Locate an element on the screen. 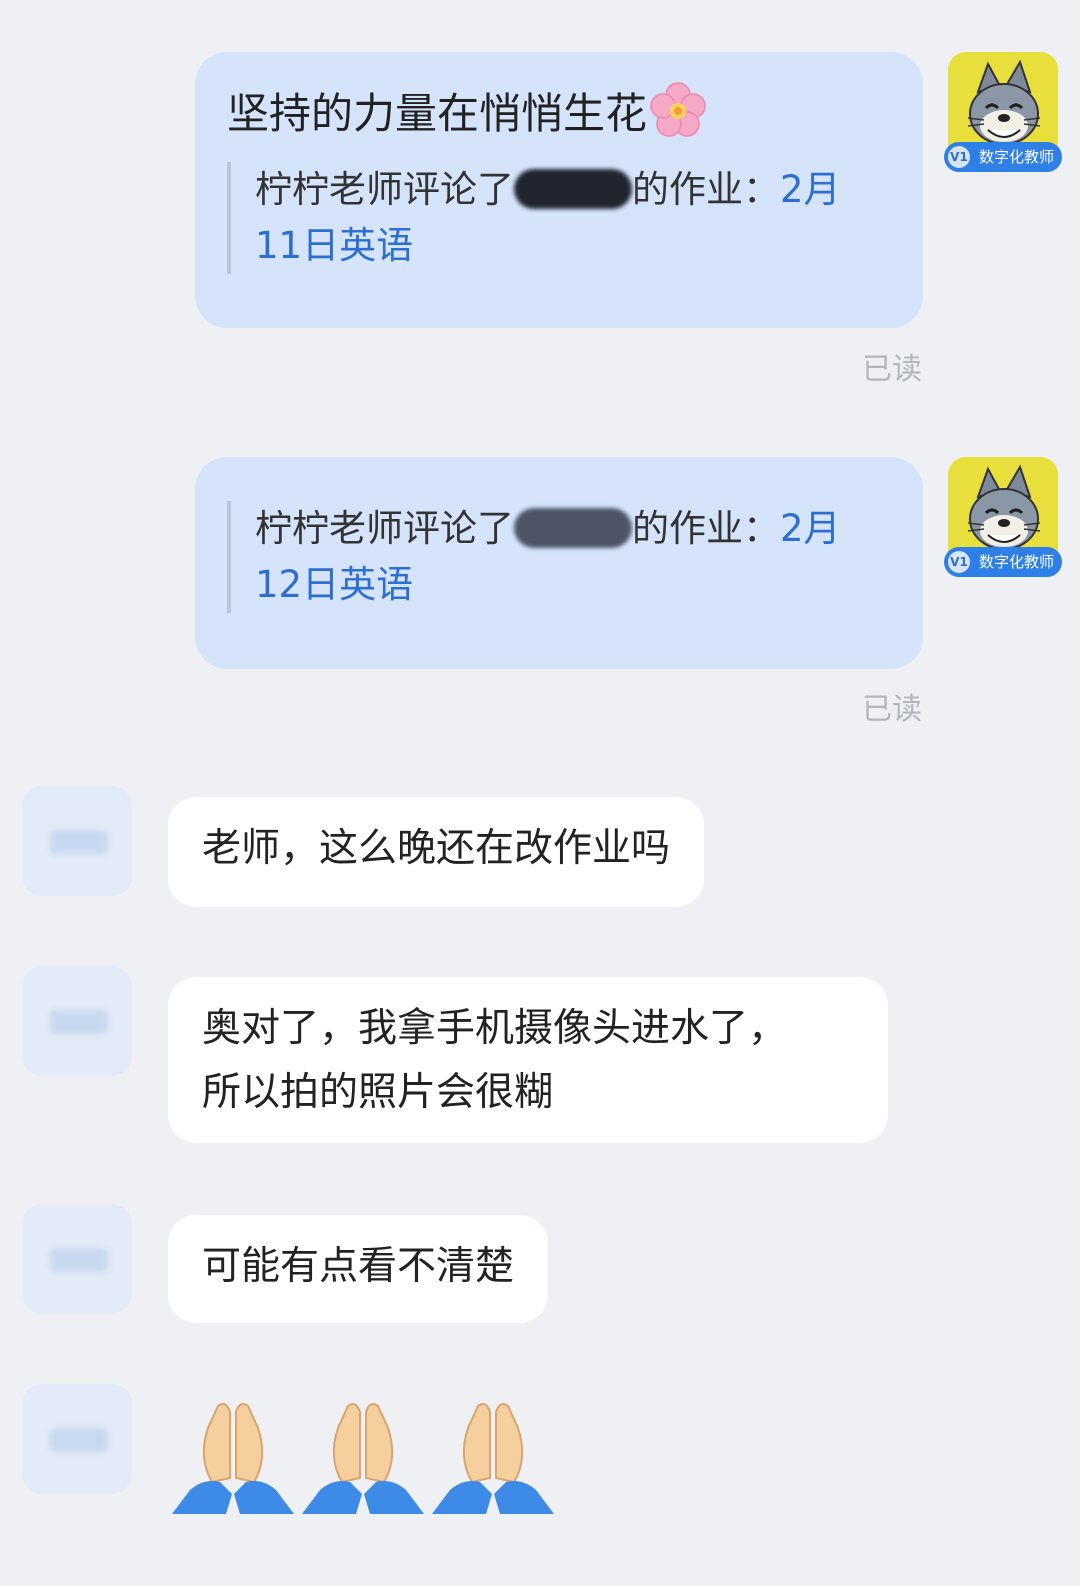 This screenshot has width=1080, height=1586. comment-quote: 柠柠老师评论了 的作业：2月 11日英语 is located at coordinates (537, 218).